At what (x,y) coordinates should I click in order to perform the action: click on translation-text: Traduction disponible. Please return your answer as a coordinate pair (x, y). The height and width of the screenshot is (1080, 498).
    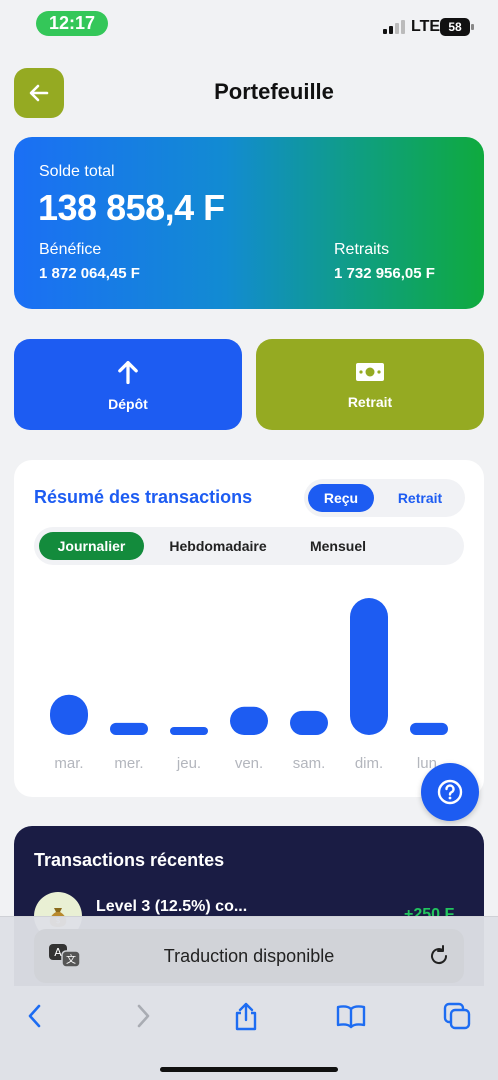
    Looking at the image, I should click on (249, 956).